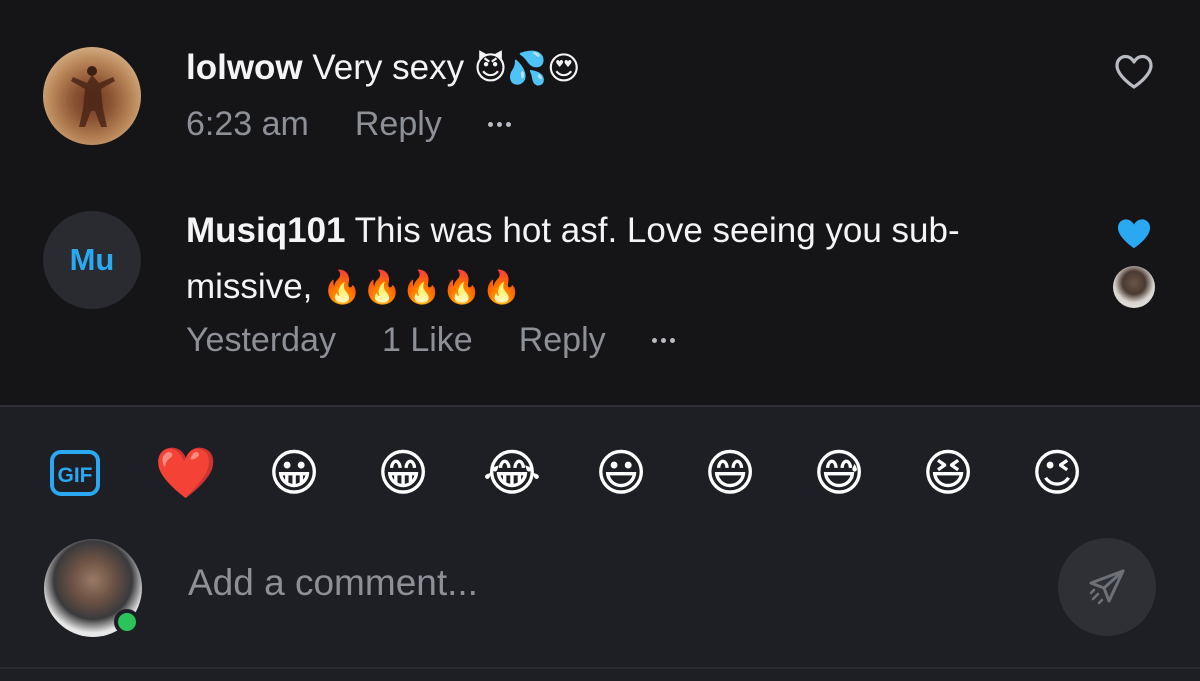 The height and width of the screenshot is (681, 1200). I want to click on reaction-smiley-face: 😃, so click(621, 473).